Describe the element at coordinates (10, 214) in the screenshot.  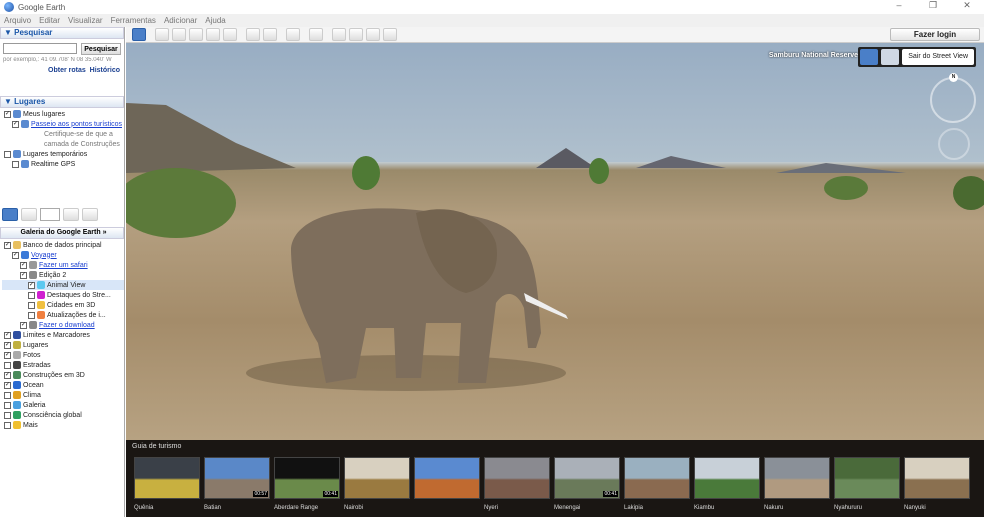
I see `layer-view-button` at that location.